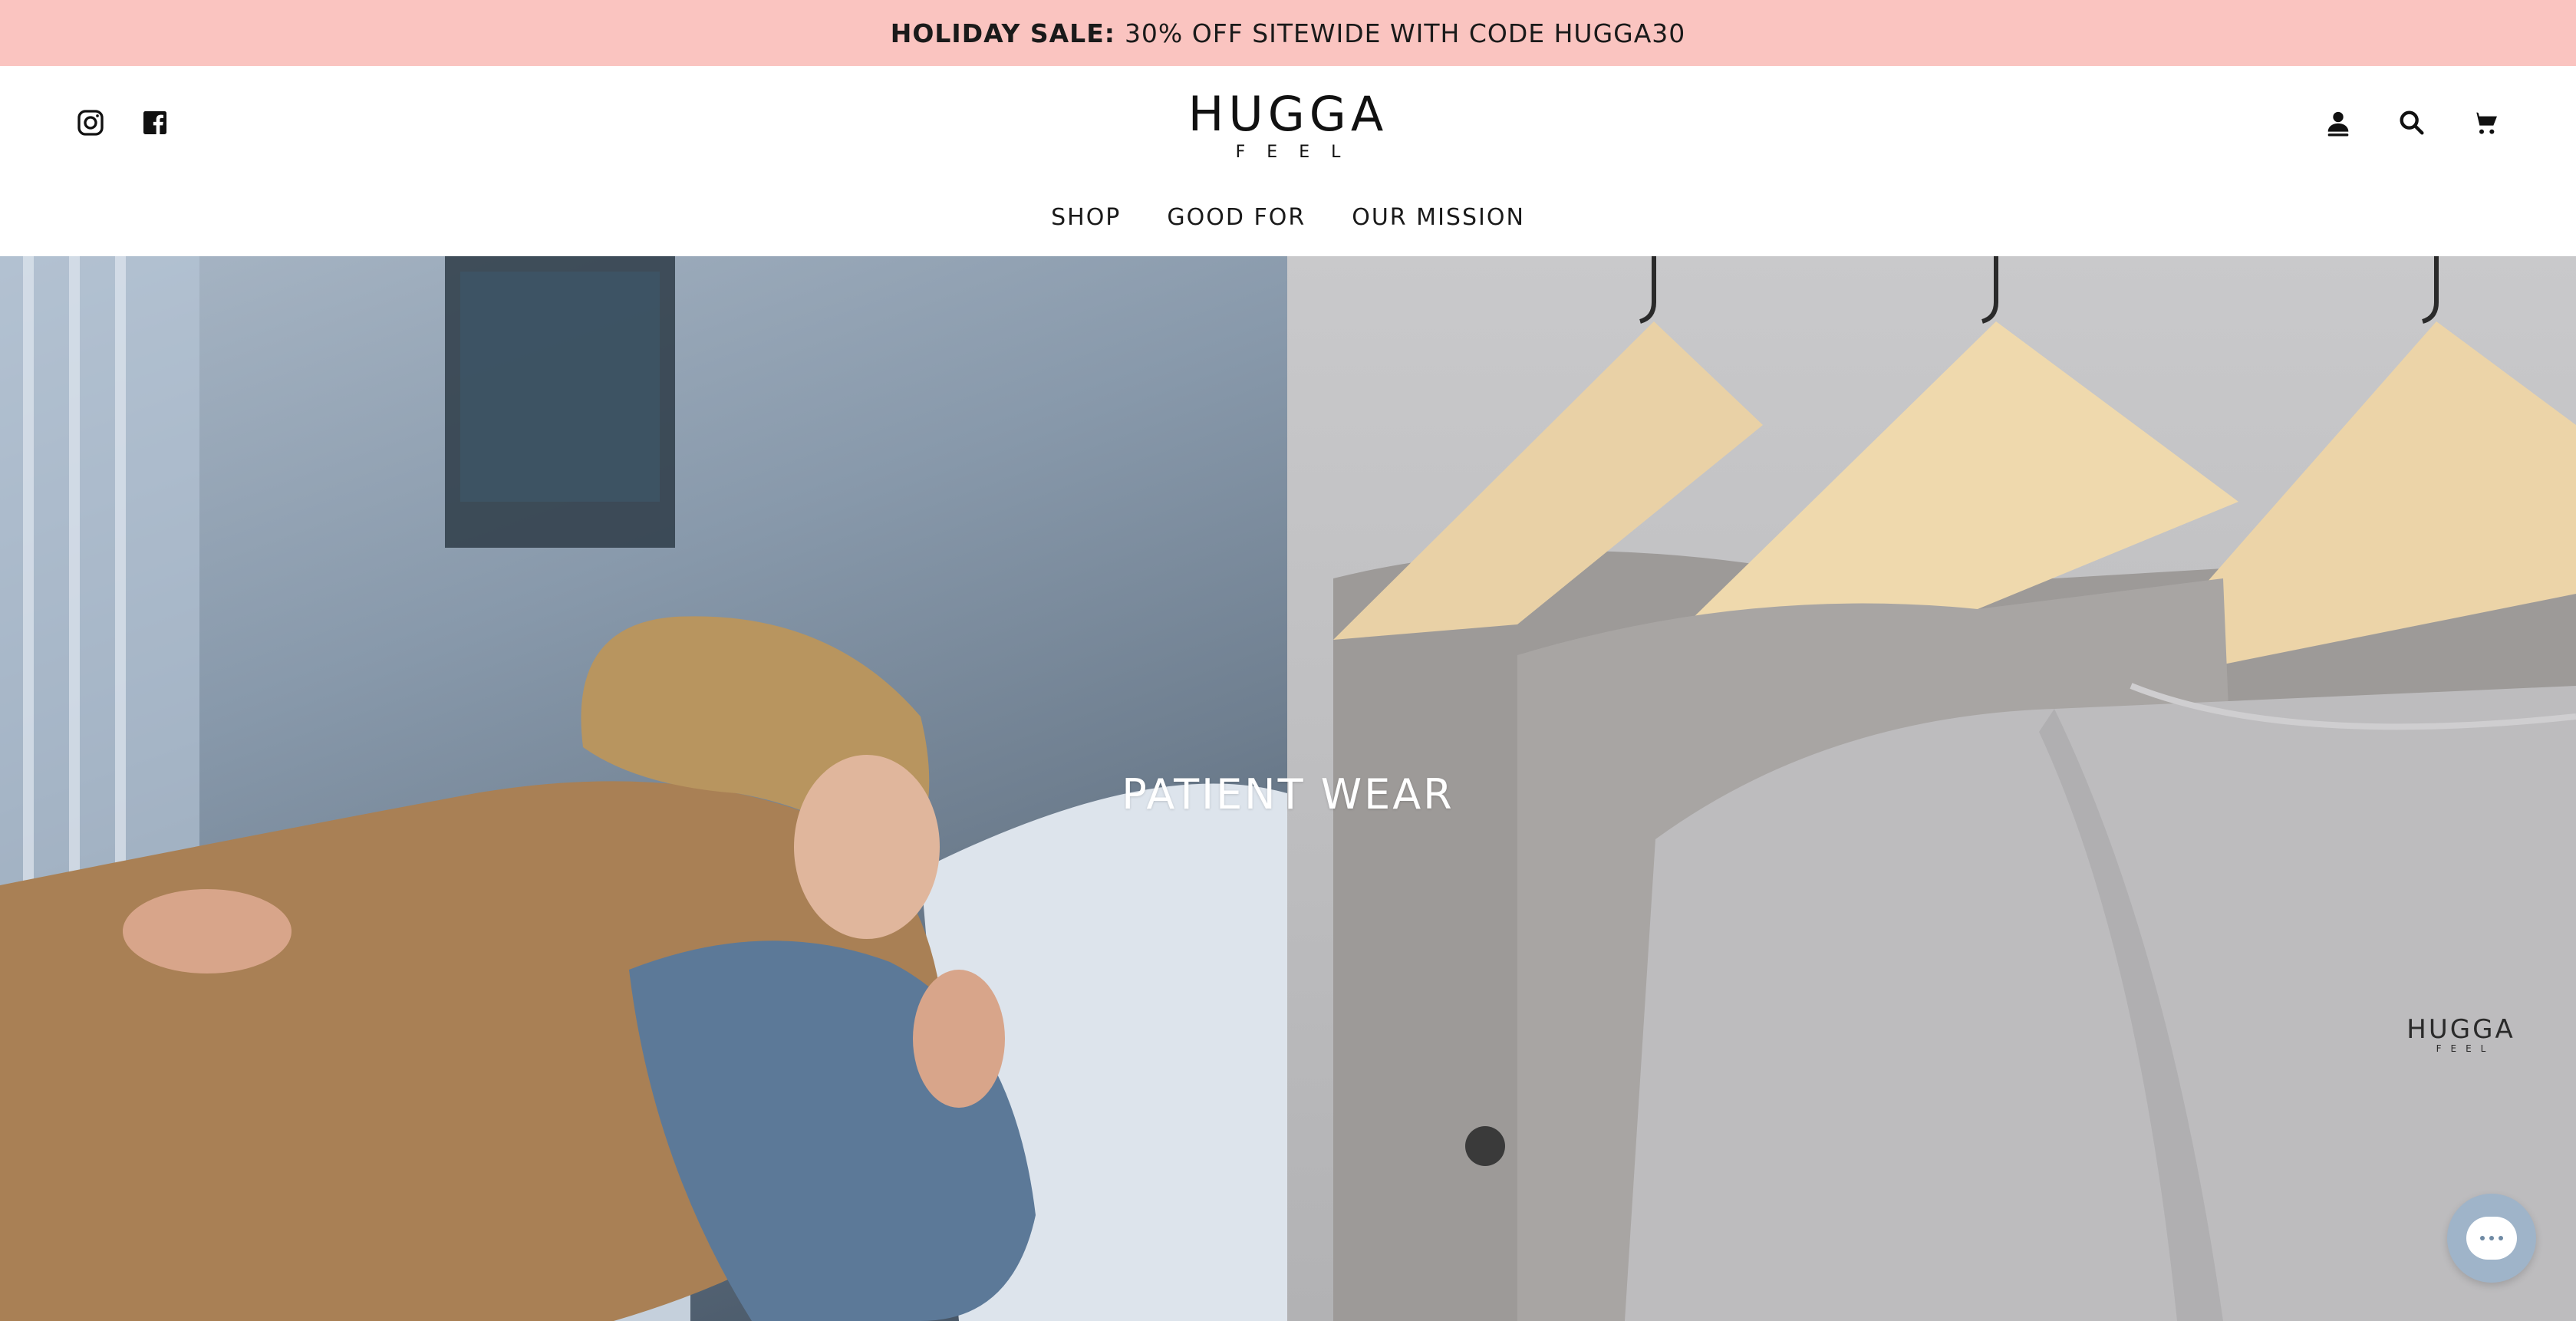  I want to click on account-icon, so click(2338, 123).